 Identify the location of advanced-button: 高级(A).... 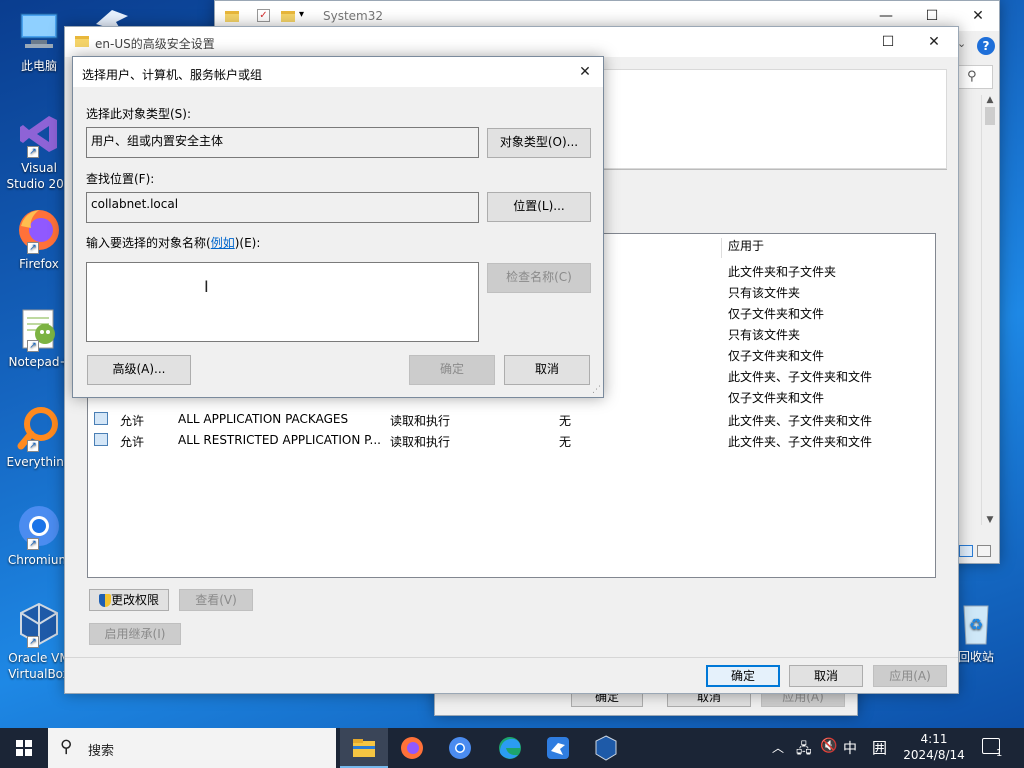
(139, 370).